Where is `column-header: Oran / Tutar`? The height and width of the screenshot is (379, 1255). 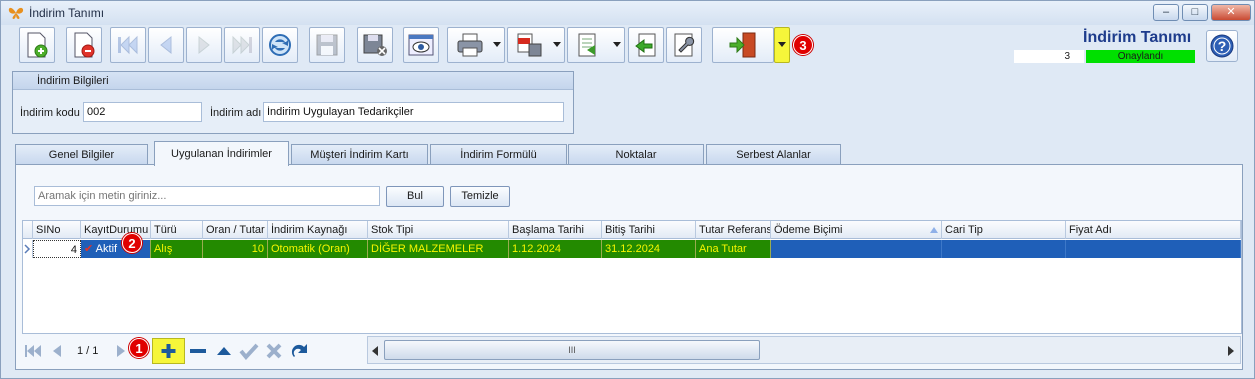 column-header: Oran / Tutar is located at coordinates (235, 230).